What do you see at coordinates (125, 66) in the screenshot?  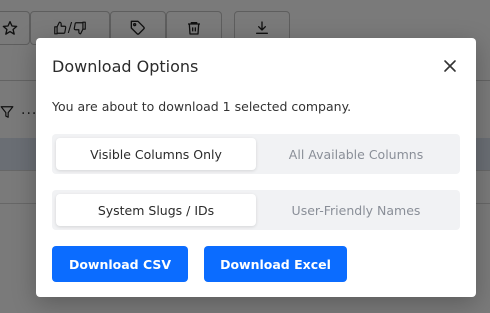 I see `dialog-title: Download Options` at bounding box center [125, 66].